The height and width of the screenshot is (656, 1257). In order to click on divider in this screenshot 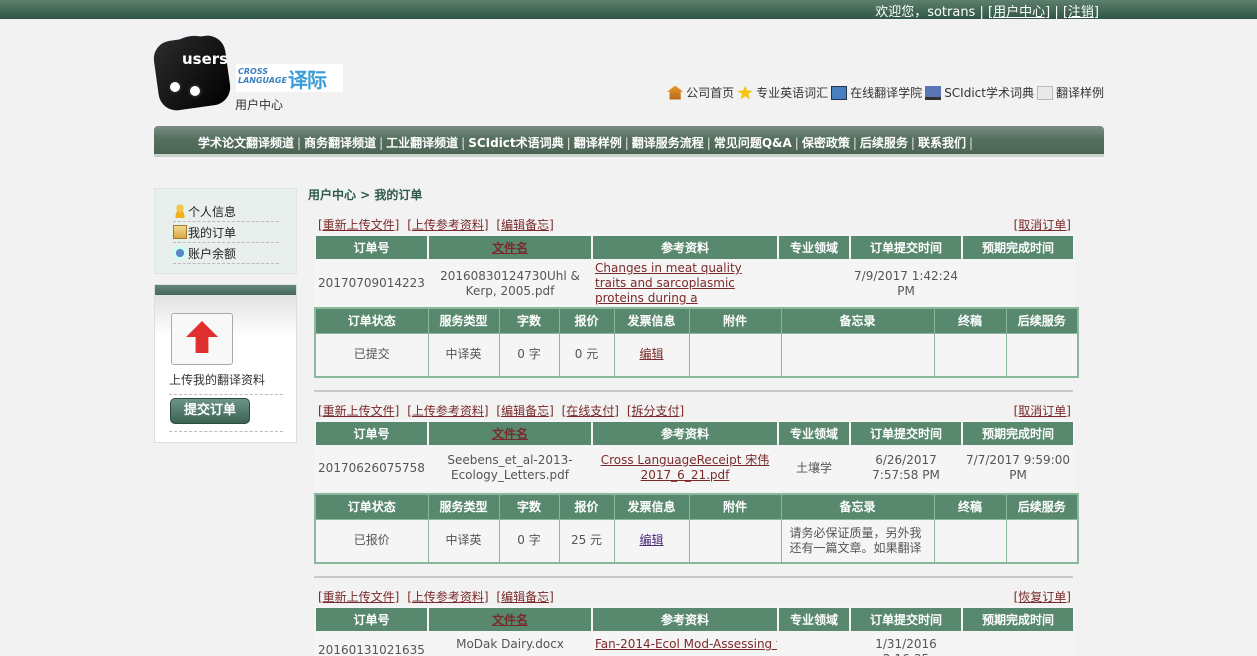, I will do `click(226, 431)`.